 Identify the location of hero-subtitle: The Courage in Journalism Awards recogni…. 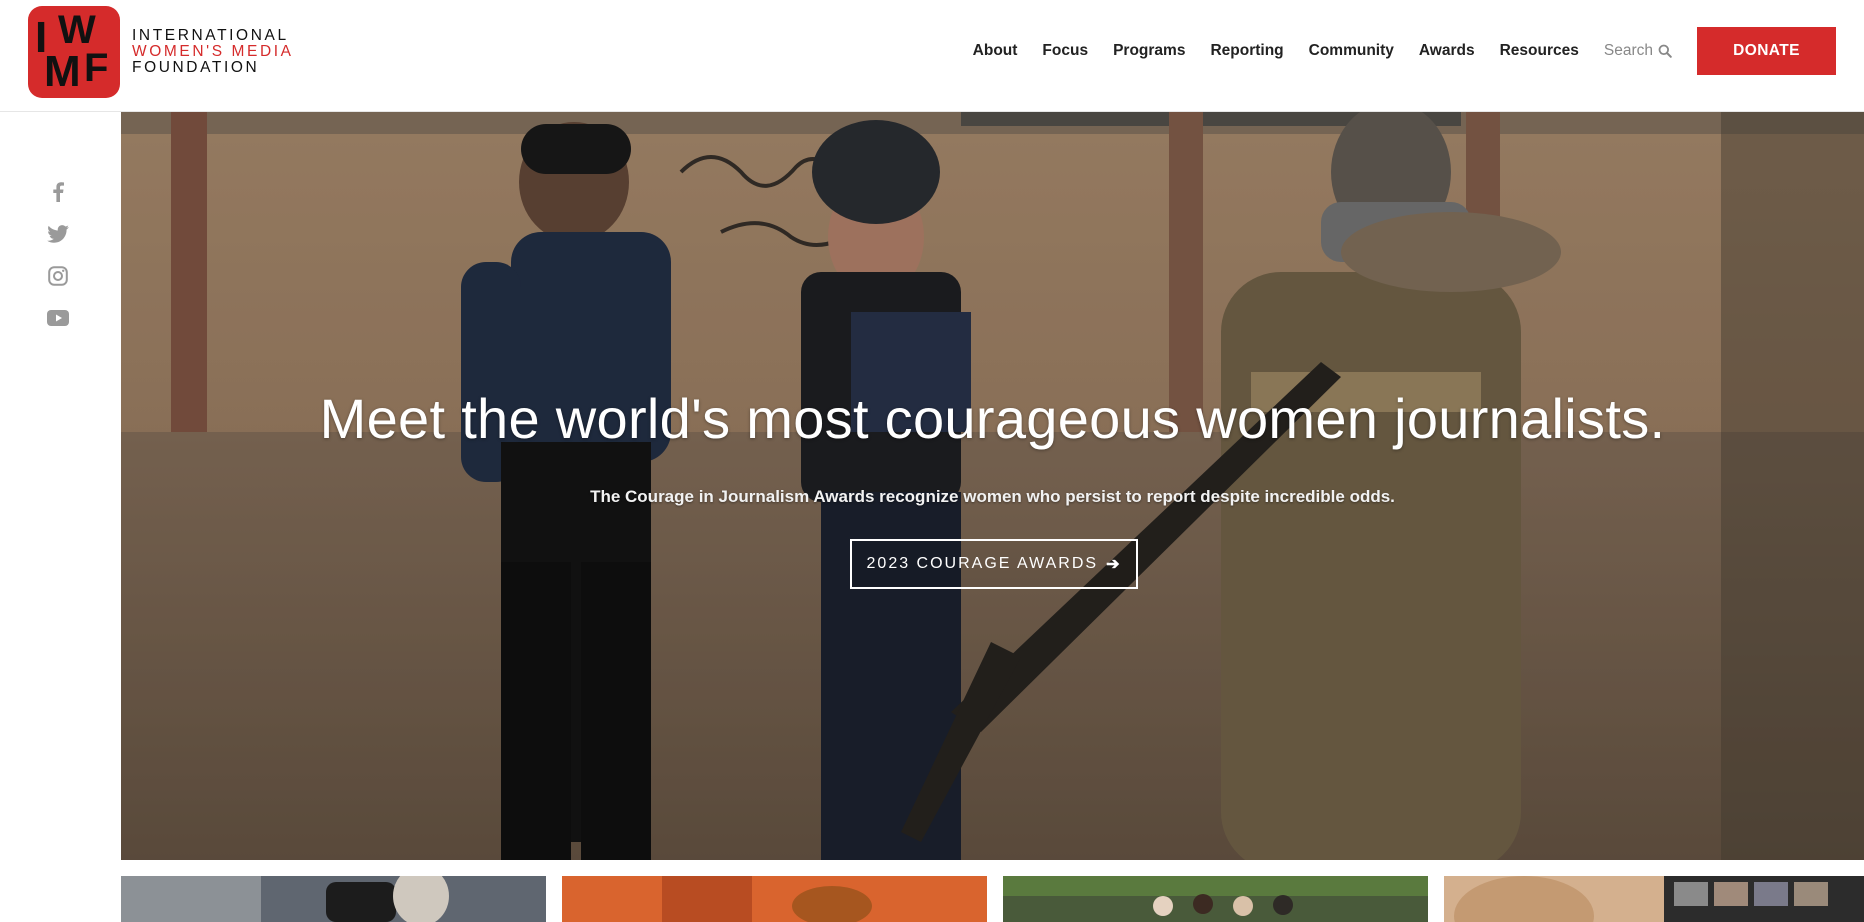
(992, 496).